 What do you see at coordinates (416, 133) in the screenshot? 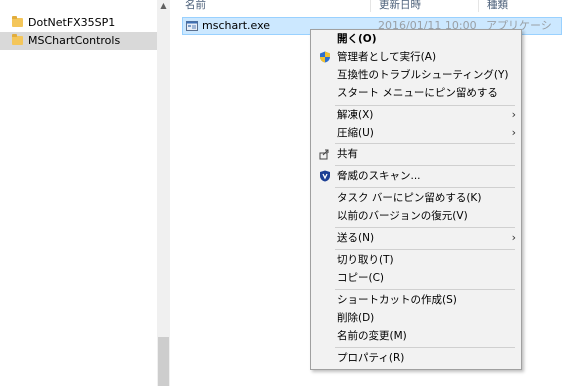
I see `menu-item-compress: 圧縮(U) ›` at bounding box center [416, 133].